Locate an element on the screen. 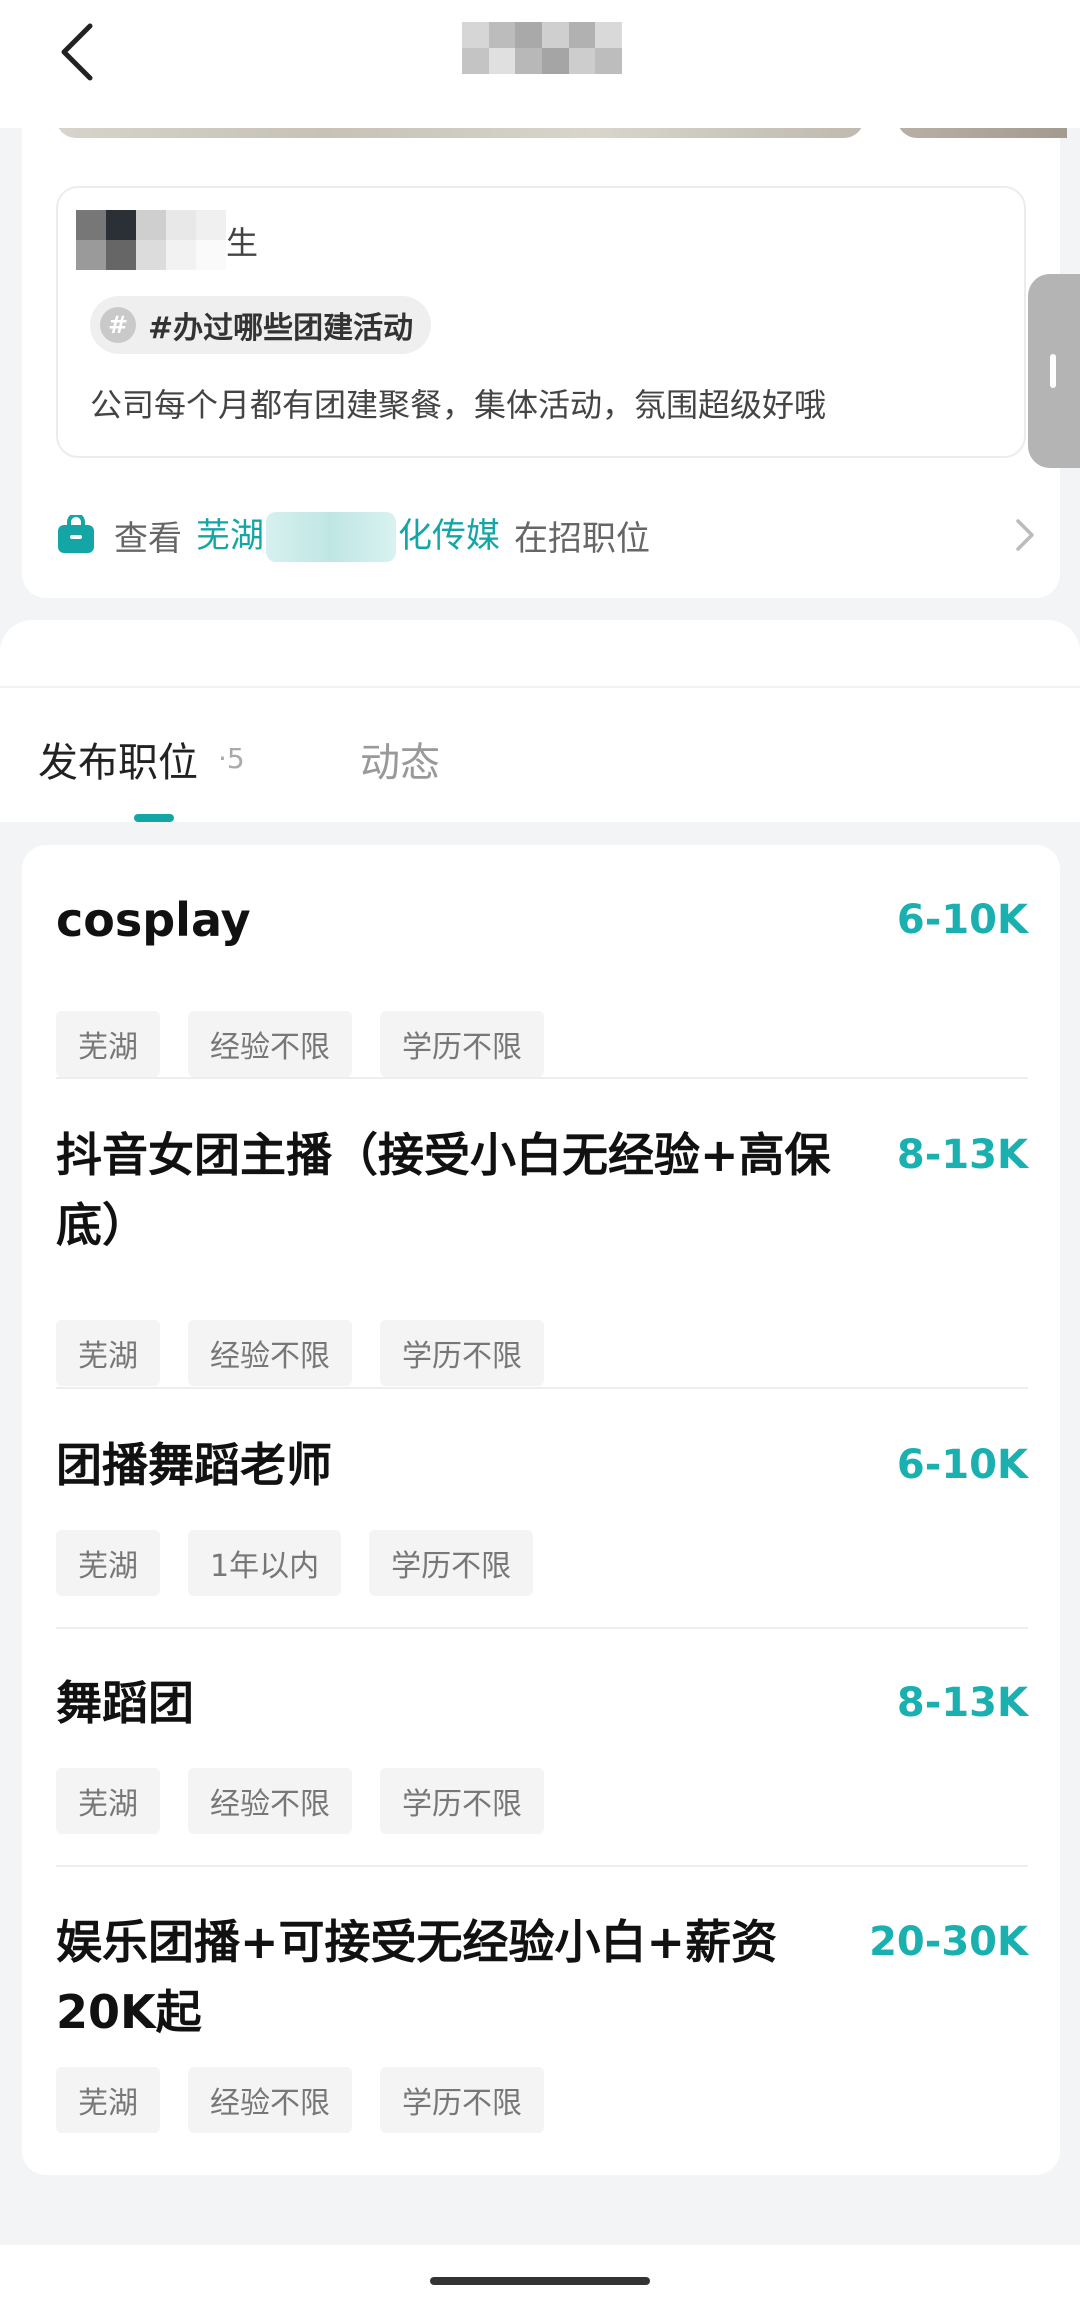  job-item: 舞蹈团 8-13K 芜湖 经验不限 学历不限 is located at coordinates (542, 1768).